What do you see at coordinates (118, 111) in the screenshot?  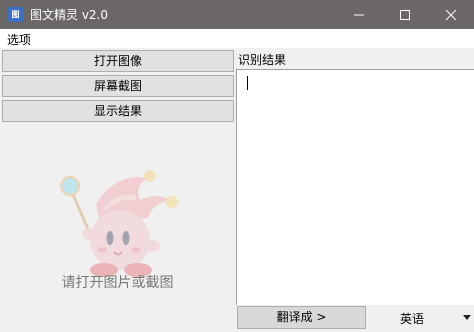 I see `show-result-button: 显示结果` at bounding box center [118, 111].